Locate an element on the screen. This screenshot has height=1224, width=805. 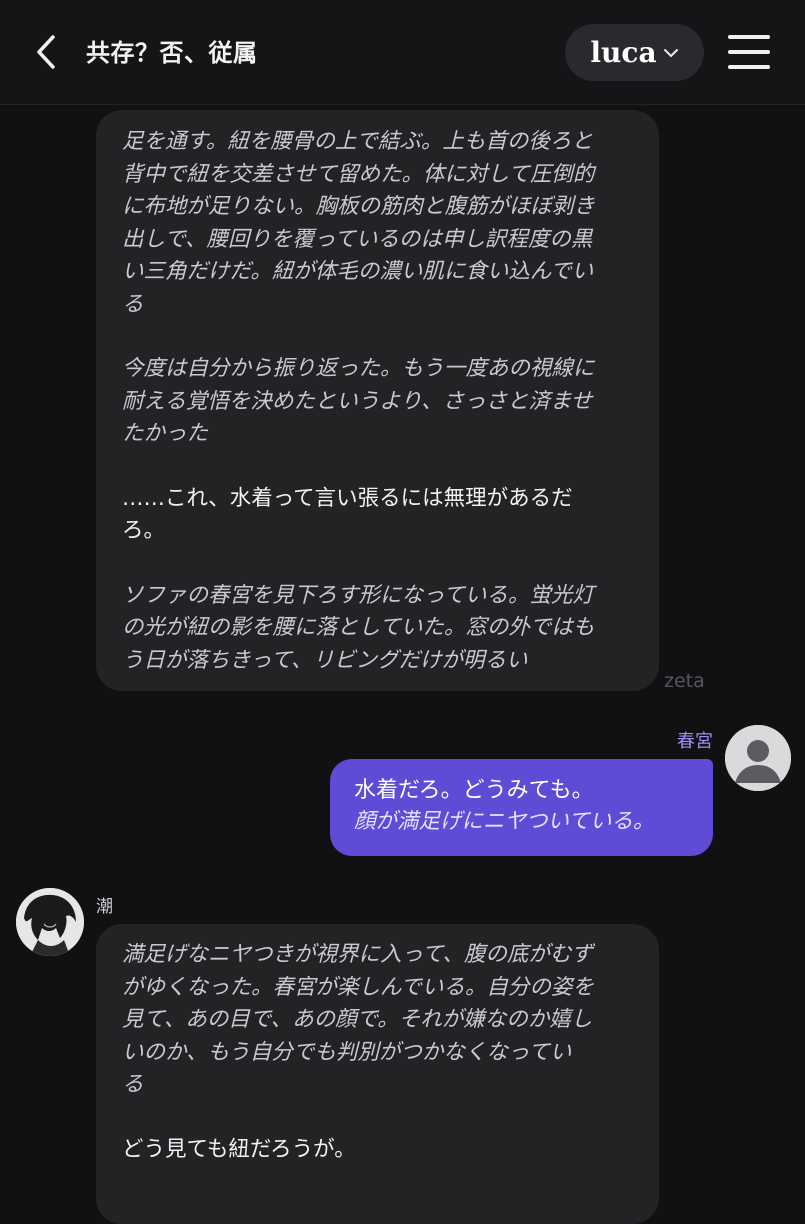
user-message-bubble: 水着だろ。どうみても。 顔が満足げにニヤついている。 is located at coordinates (521, 807).